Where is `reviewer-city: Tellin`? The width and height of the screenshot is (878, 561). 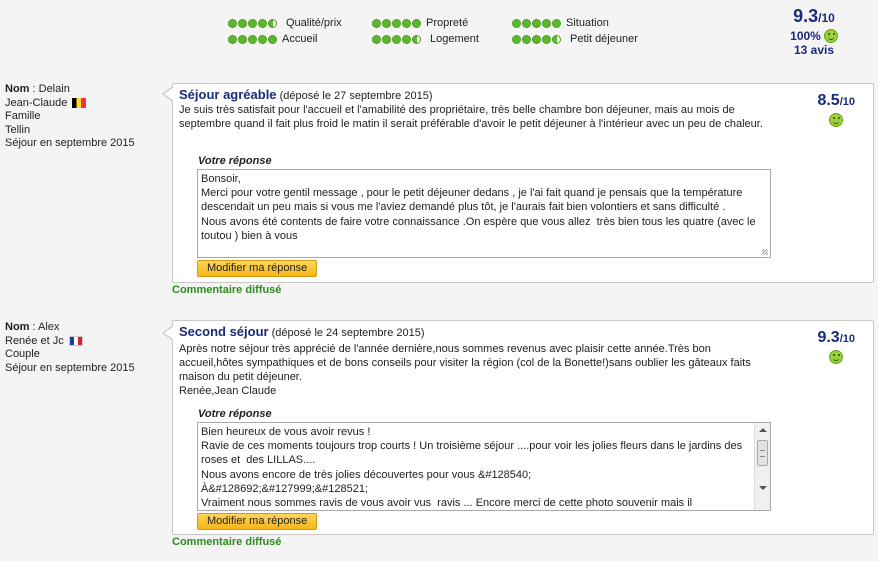
reviewer-city: Tellin is located at coordinates (18, 129).